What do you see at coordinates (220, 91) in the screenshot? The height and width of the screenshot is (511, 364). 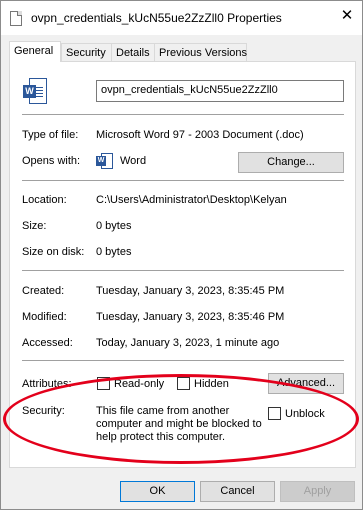 I see `file-name-field: ovpn_credentials_kUcN55ue2ZzZll0` at bounding box center [220, 91].